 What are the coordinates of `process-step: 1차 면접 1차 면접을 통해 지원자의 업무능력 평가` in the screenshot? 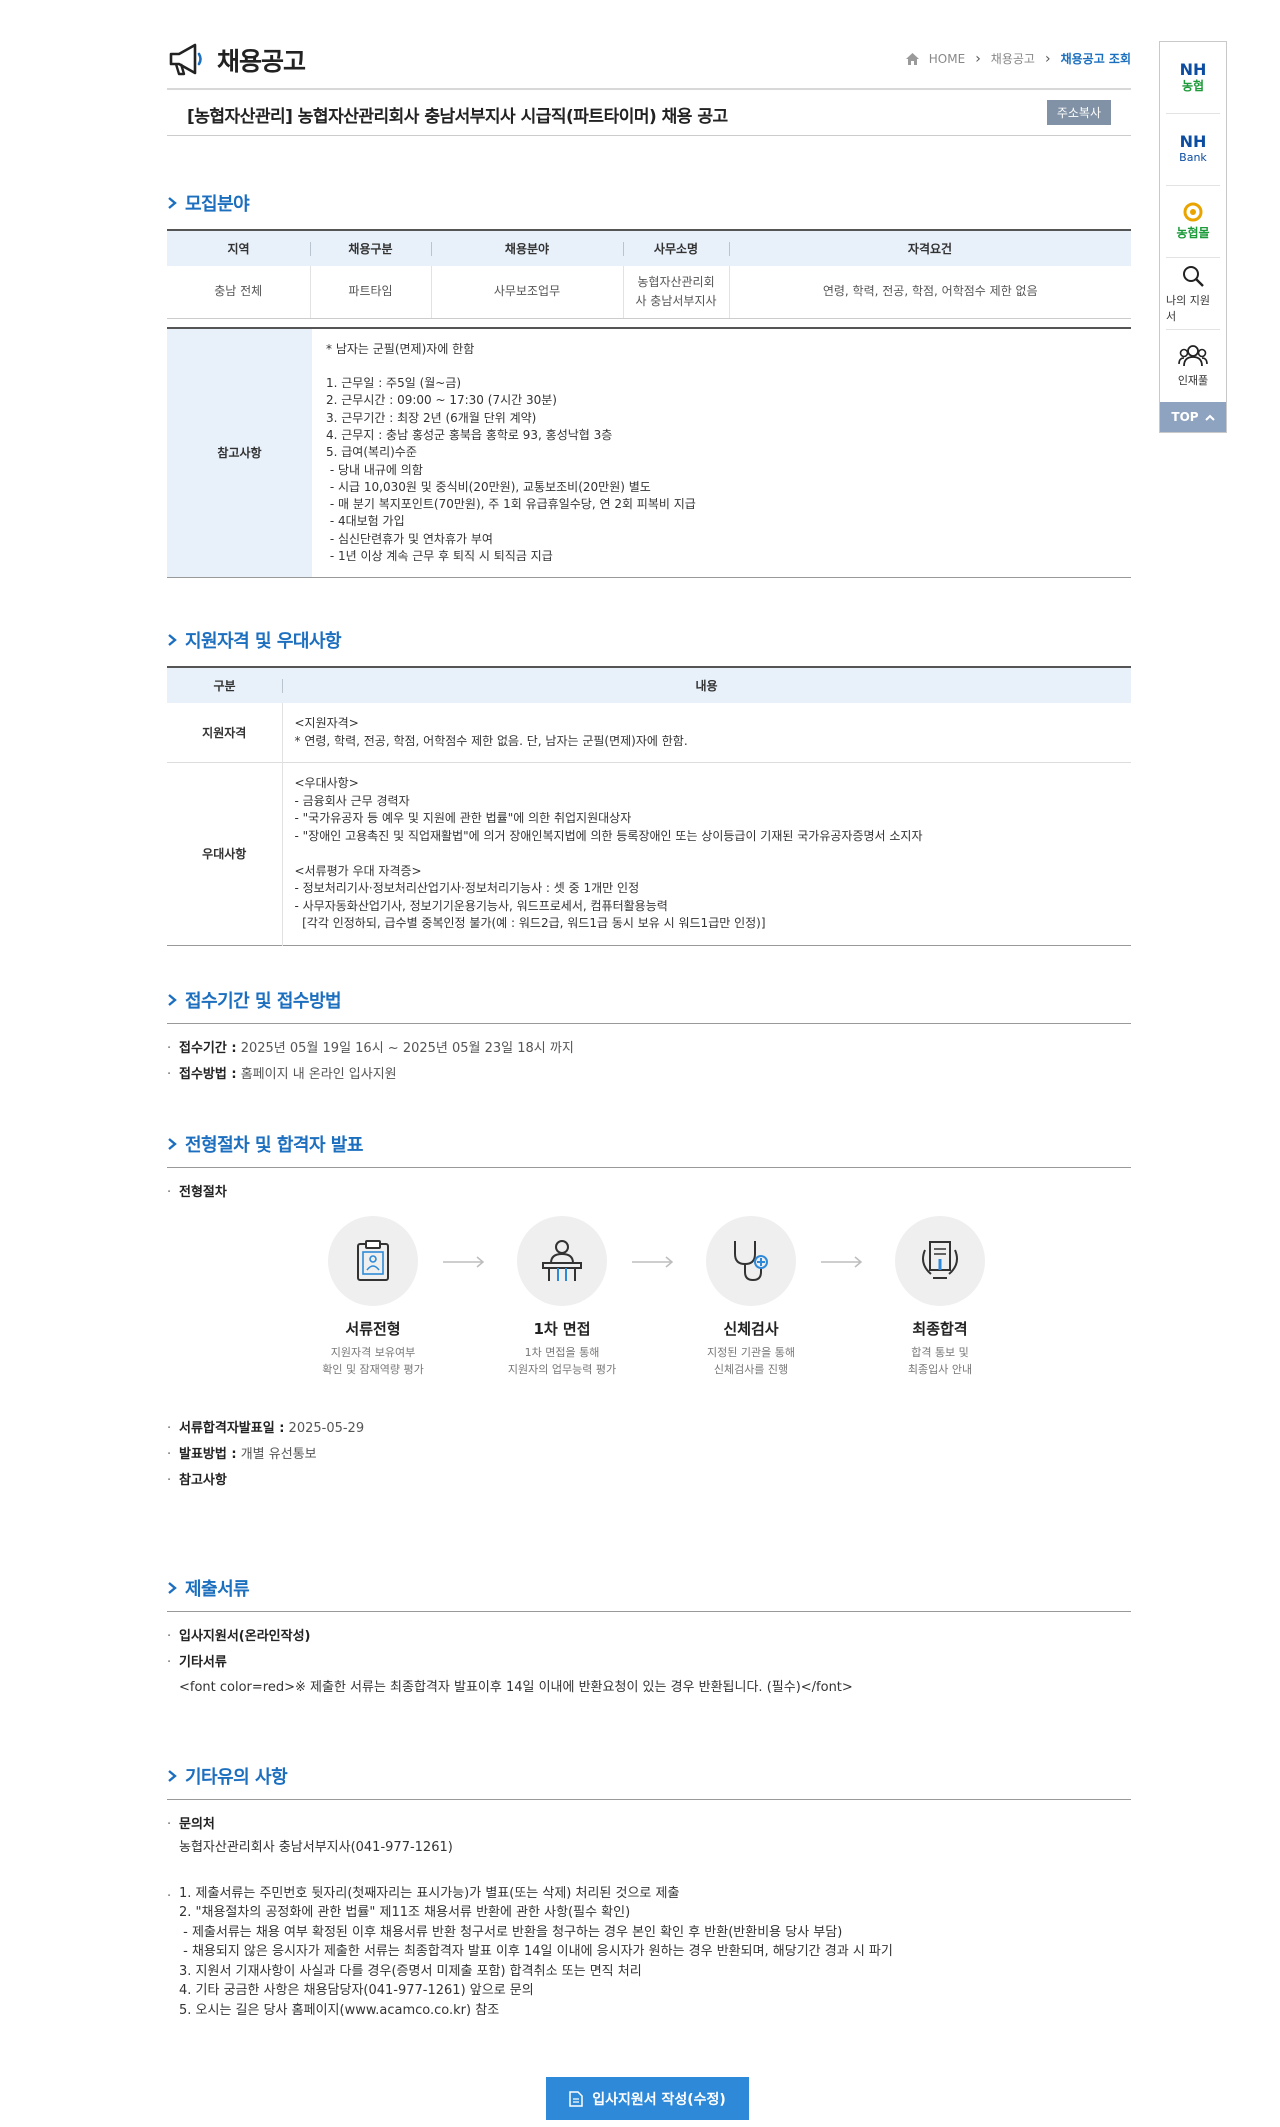 It's located at (562, 1297).